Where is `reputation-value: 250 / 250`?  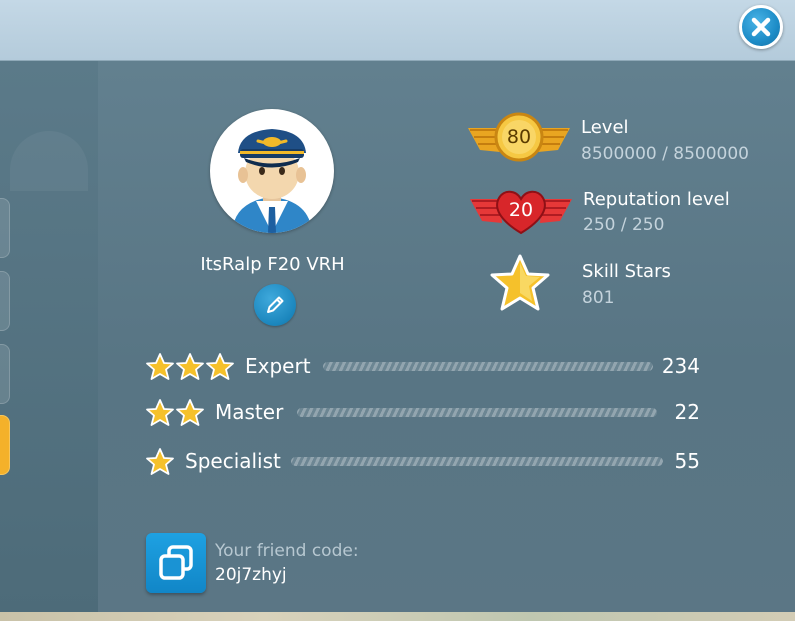 reputation-value: 250 / 250 is located at coordinates (624, 225).